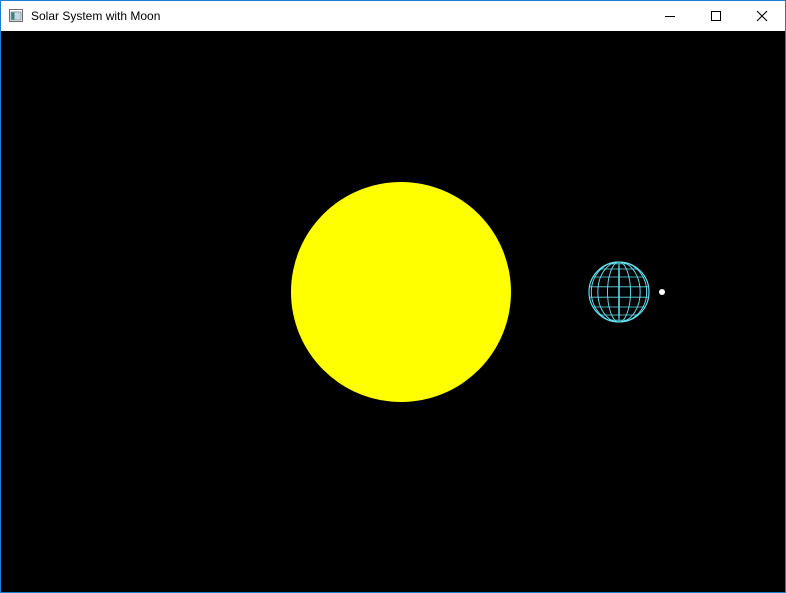 This screenshot has width=786, height=593. I want to click on close-icon, so click(762, 16).